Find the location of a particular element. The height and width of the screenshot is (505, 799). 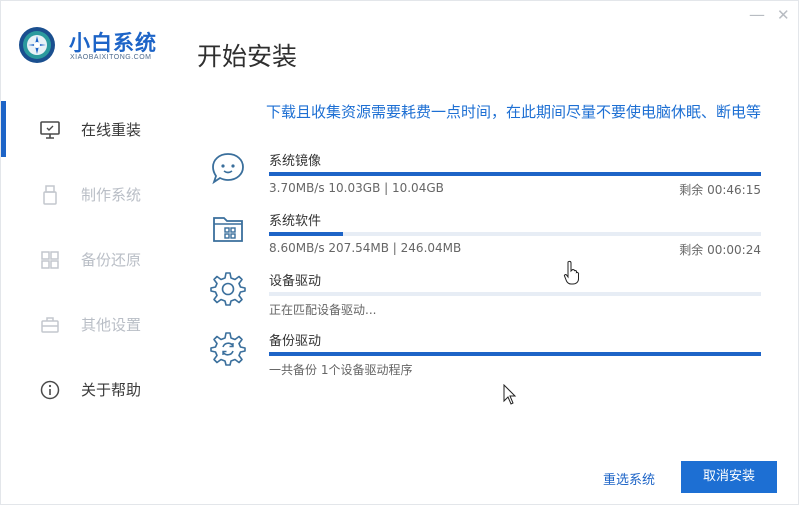

page-title: 开始安装 is located at coordinates (247, 56).